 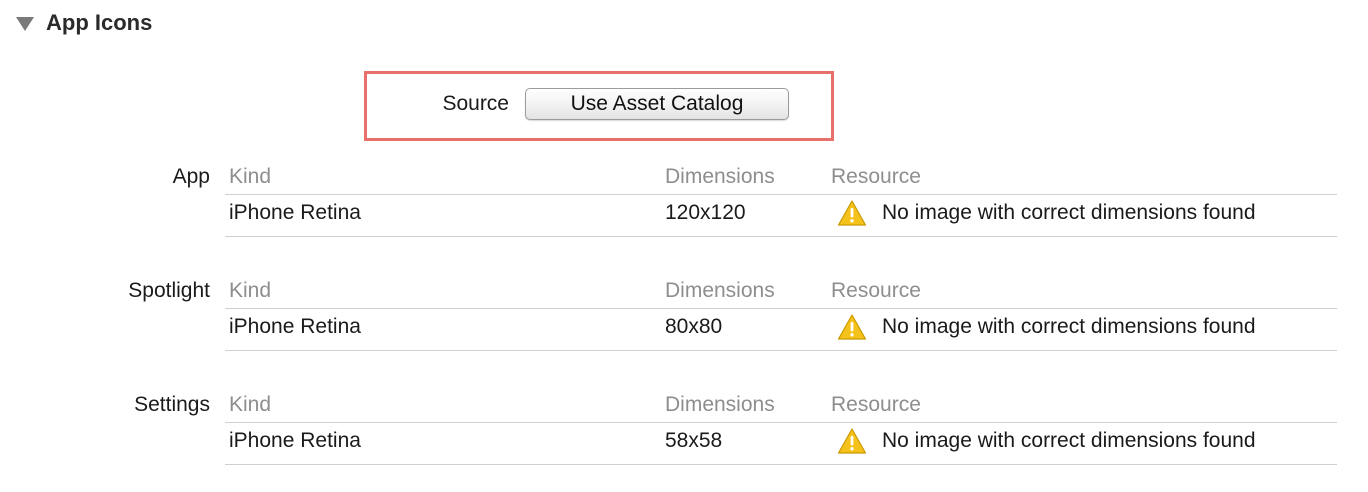 What do you see at coordinates (475, 103) in the screenshot?
I see `source-label: Source` at bounding box center [475, 103].